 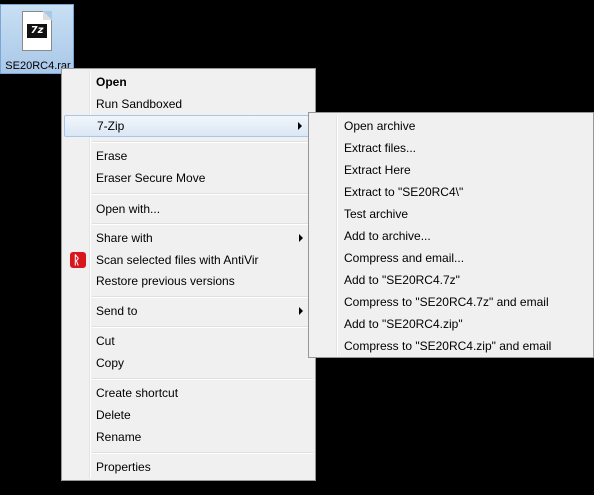 I want to click on submenu-item-add-to-zip: Add to "SE20RC4.zip", so click(x=451, y=324).